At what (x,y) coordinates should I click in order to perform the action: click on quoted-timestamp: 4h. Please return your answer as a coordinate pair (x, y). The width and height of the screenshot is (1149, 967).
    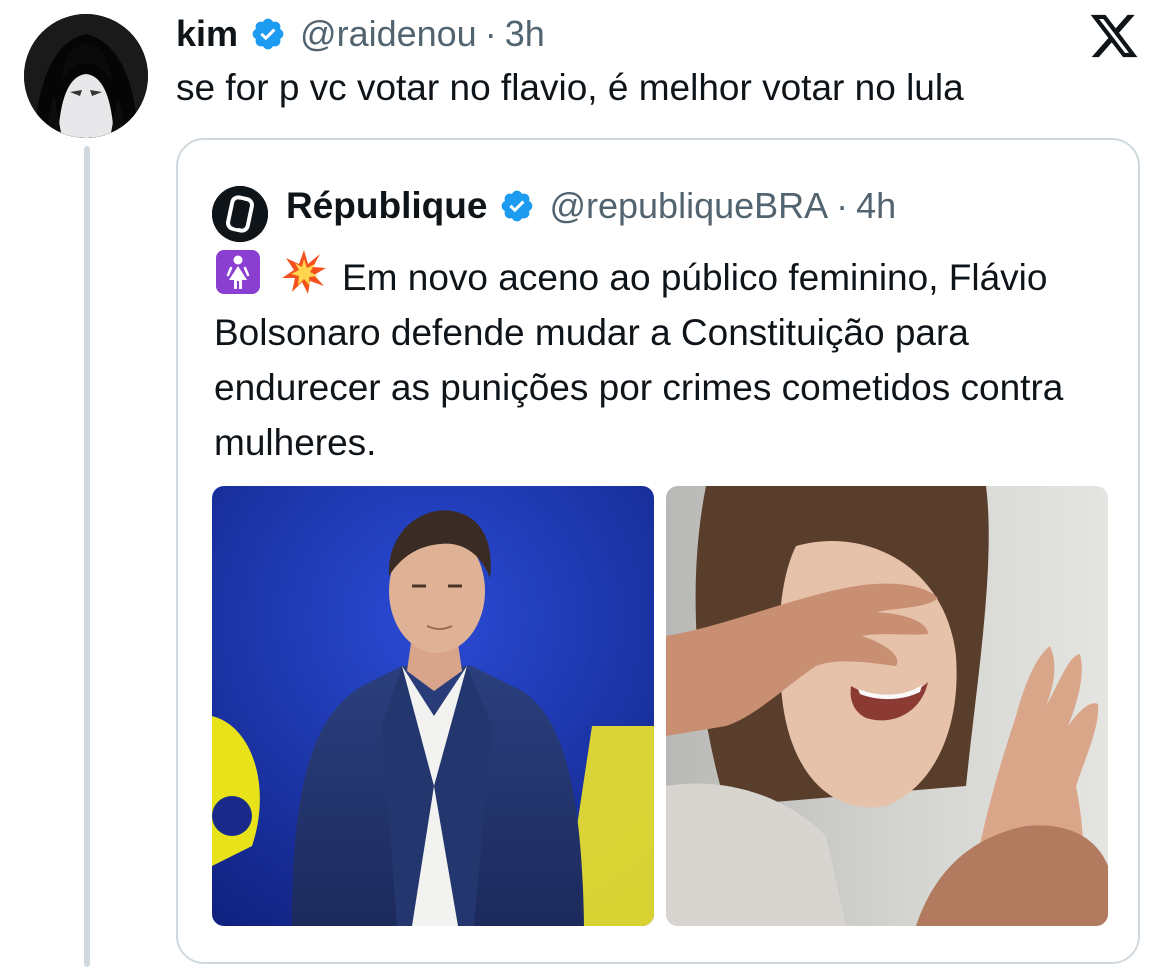
    Looking at the image, I should click on (876, 206).